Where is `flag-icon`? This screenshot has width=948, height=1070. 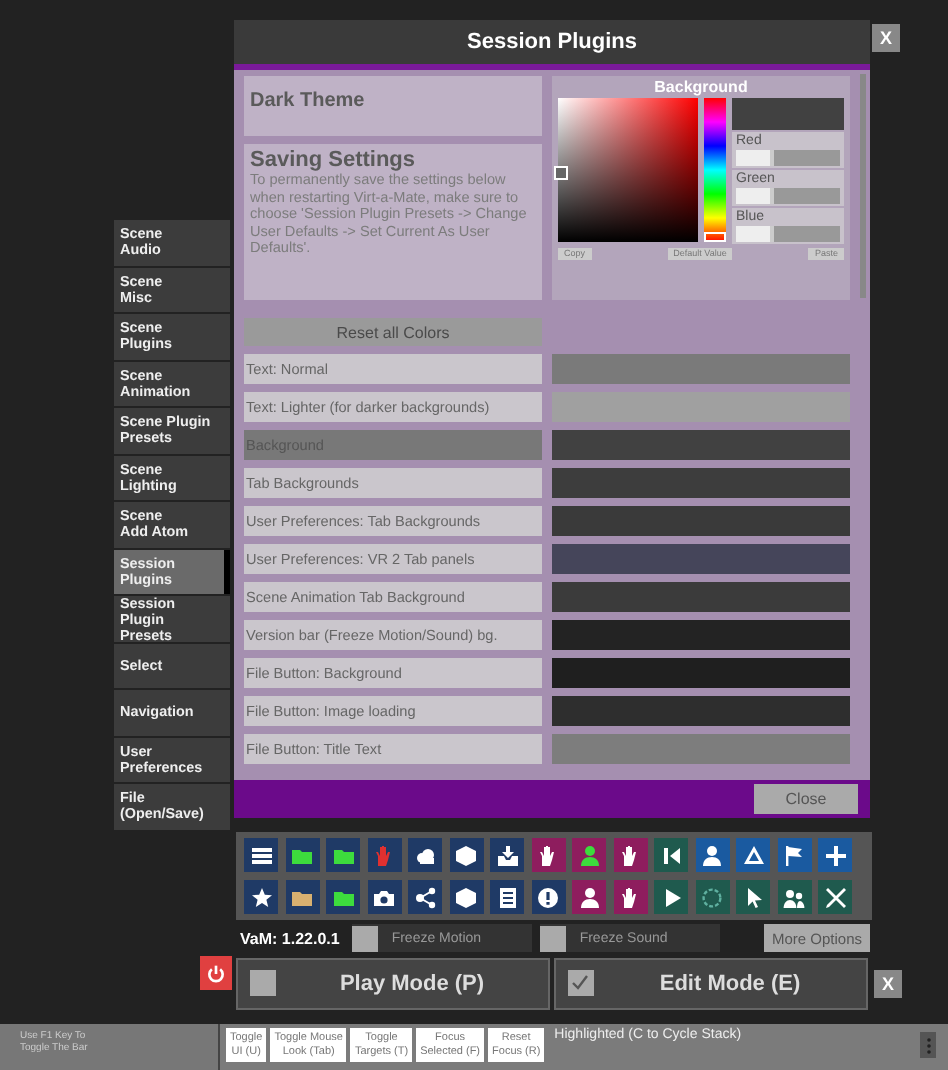 flag-icon is located at coordinates (794, 855).